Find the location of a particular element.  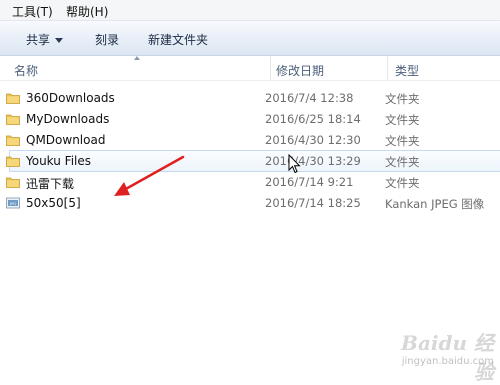

file-date: 2016/7/4 12:38 is located at coordinates (309, 98).